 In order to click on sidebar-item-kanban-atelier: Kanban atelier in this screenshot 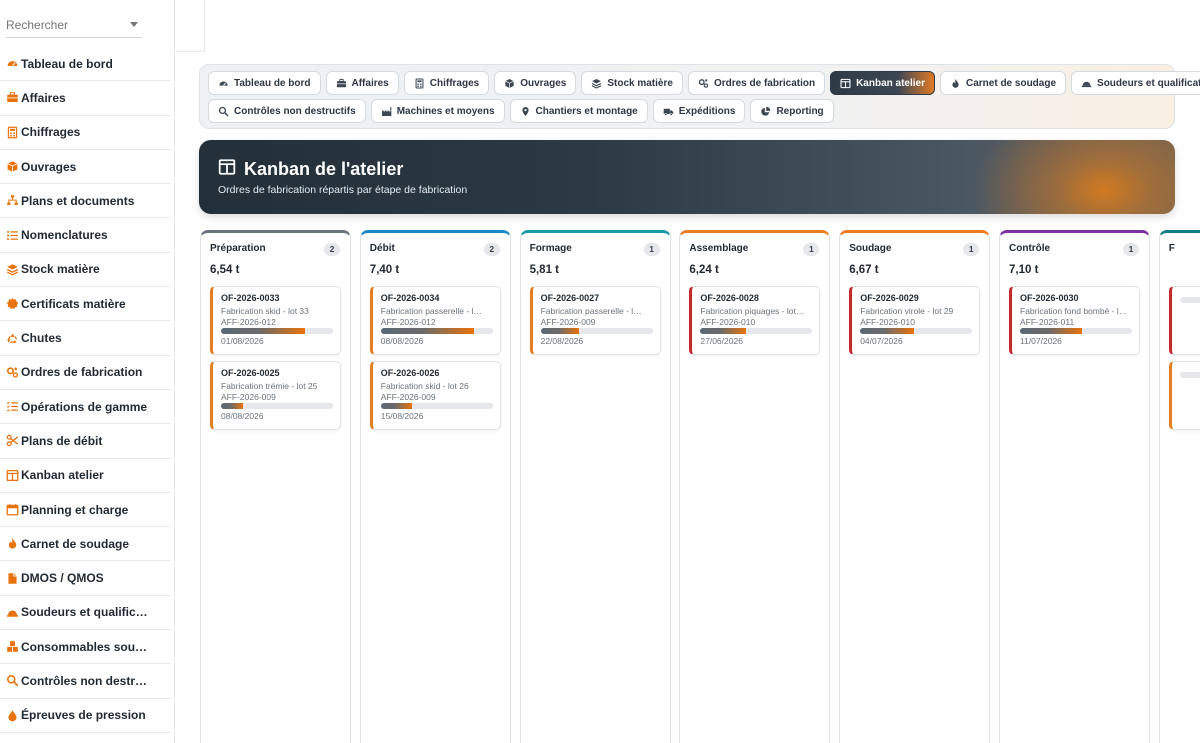, I will do `click(85, 476)`.